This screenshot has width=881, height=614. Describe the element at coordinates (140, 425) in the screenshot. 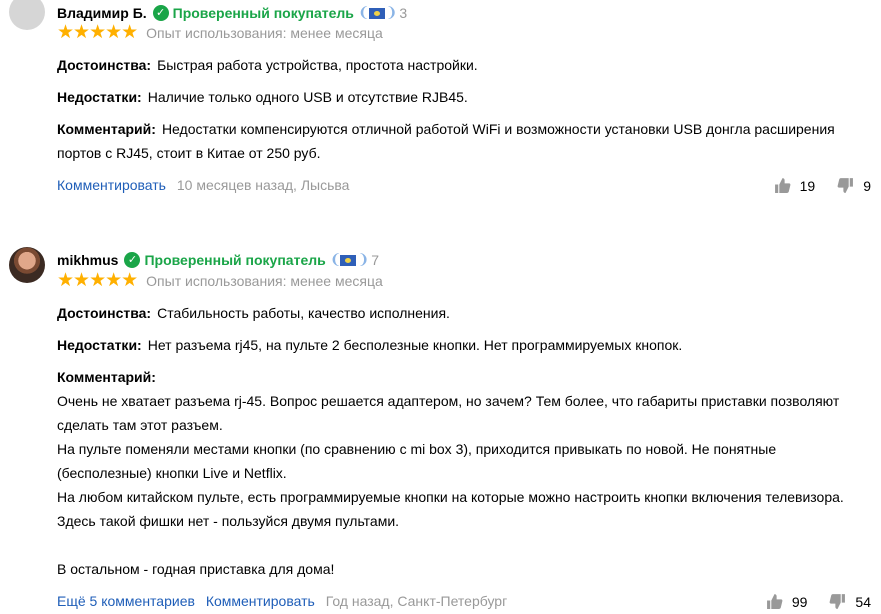

I see `comment-line: сделать там этот разъем.` at that location.